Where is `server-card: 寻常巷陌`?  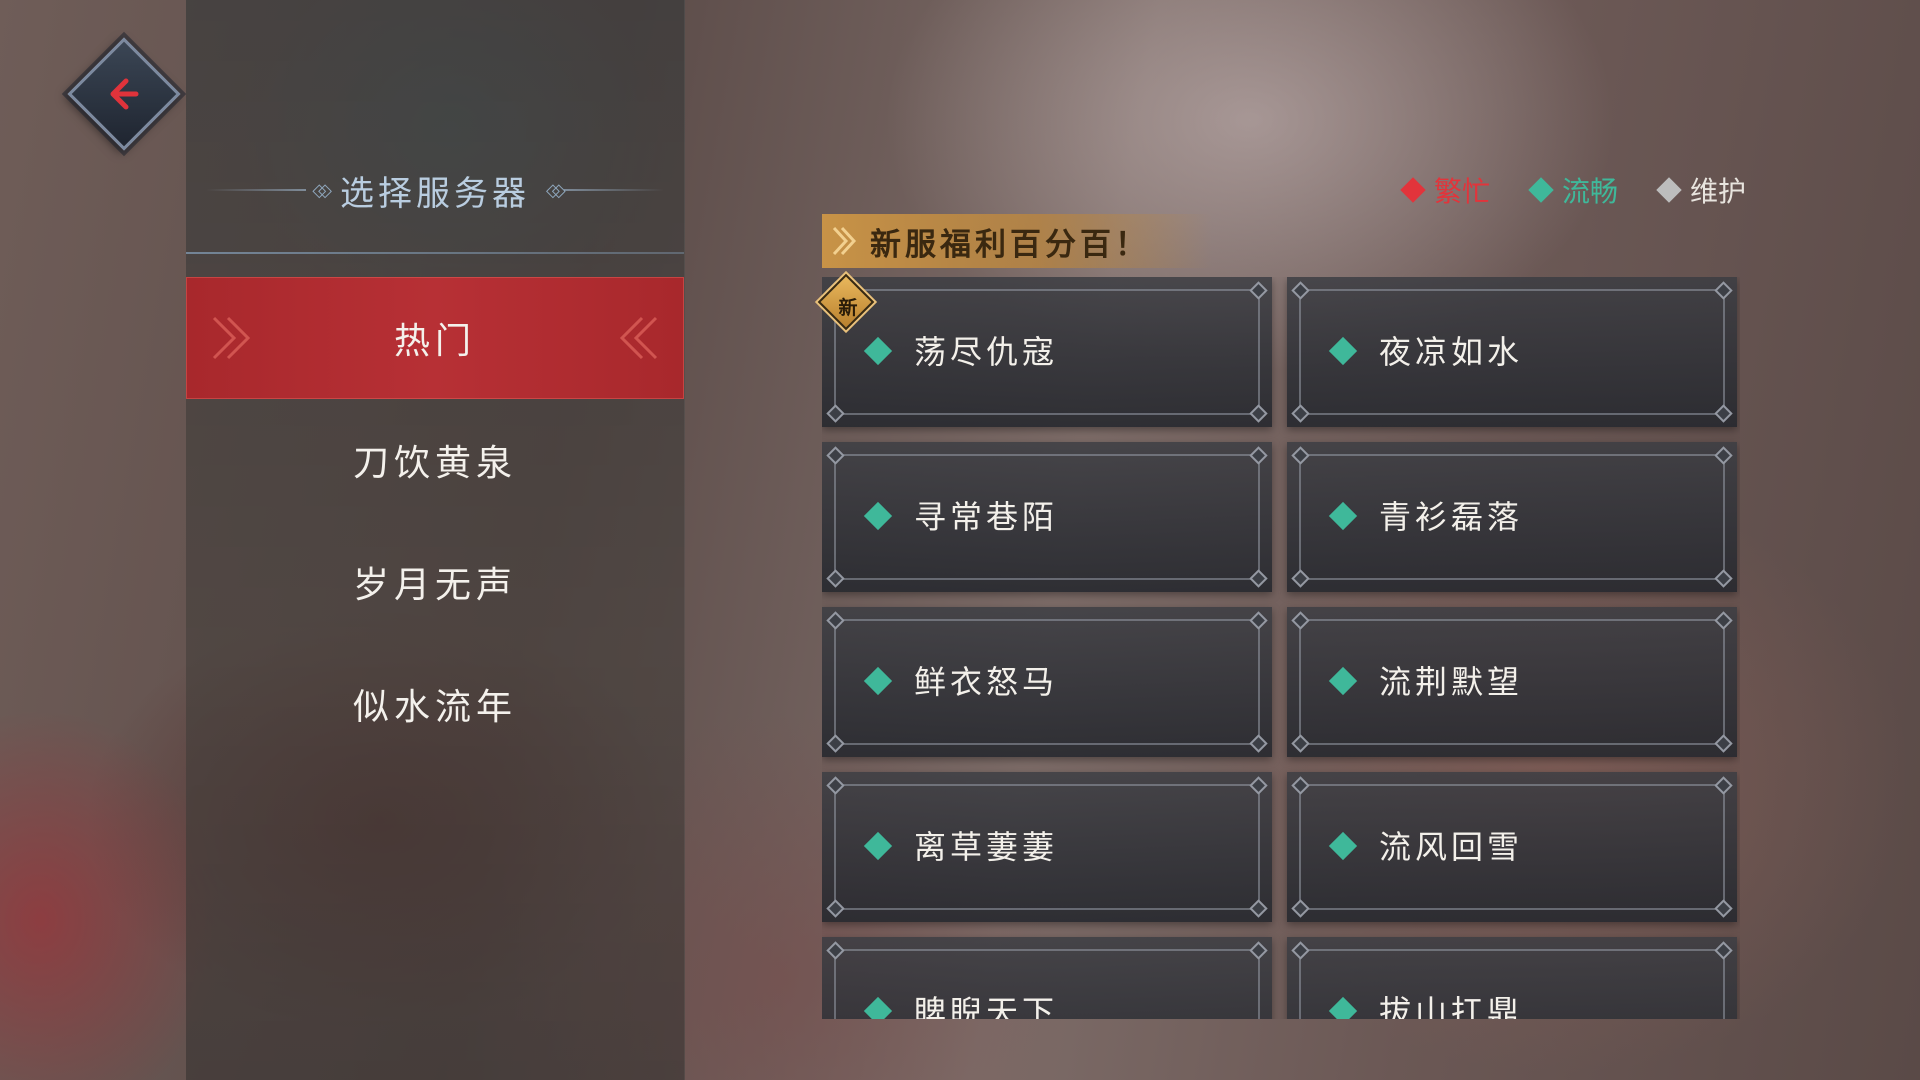 server-card: 寻常巷陌 is located at coordinates (1047, 517).